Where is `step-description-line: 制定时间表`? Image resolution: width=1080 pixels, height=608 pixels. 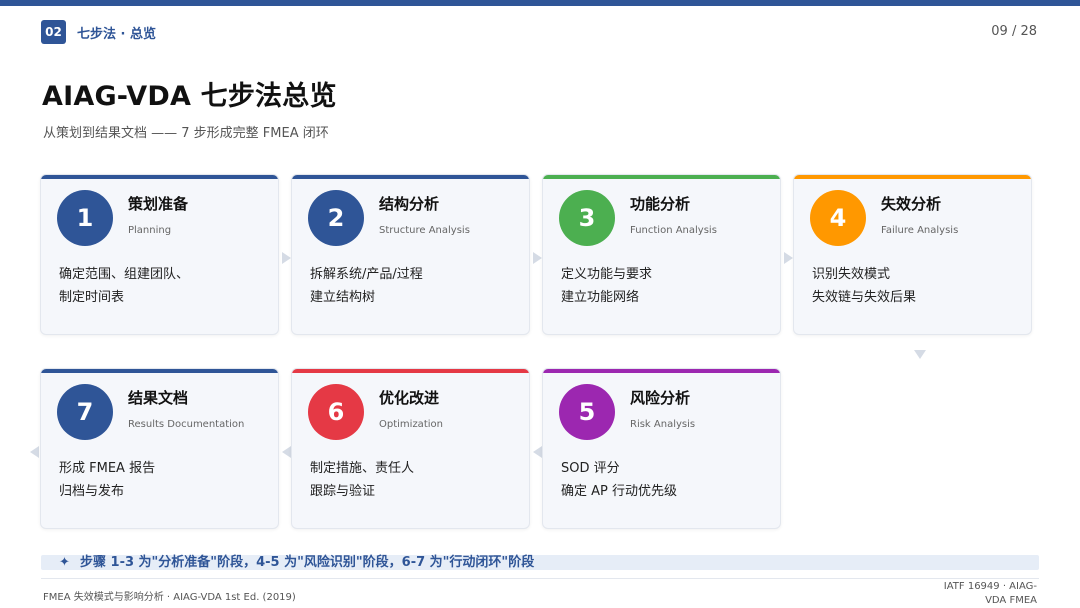 step-description-line: 制定时间表 is located at coordinates (92, 297).